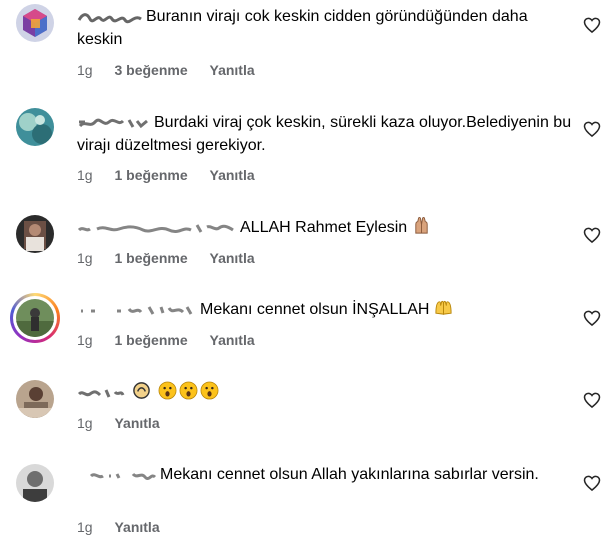 The height and width of the screenshot is (544, 609). I want to click on comment-text: Mekanı cennet olsun İNŞALLAH, so click(315, 309).